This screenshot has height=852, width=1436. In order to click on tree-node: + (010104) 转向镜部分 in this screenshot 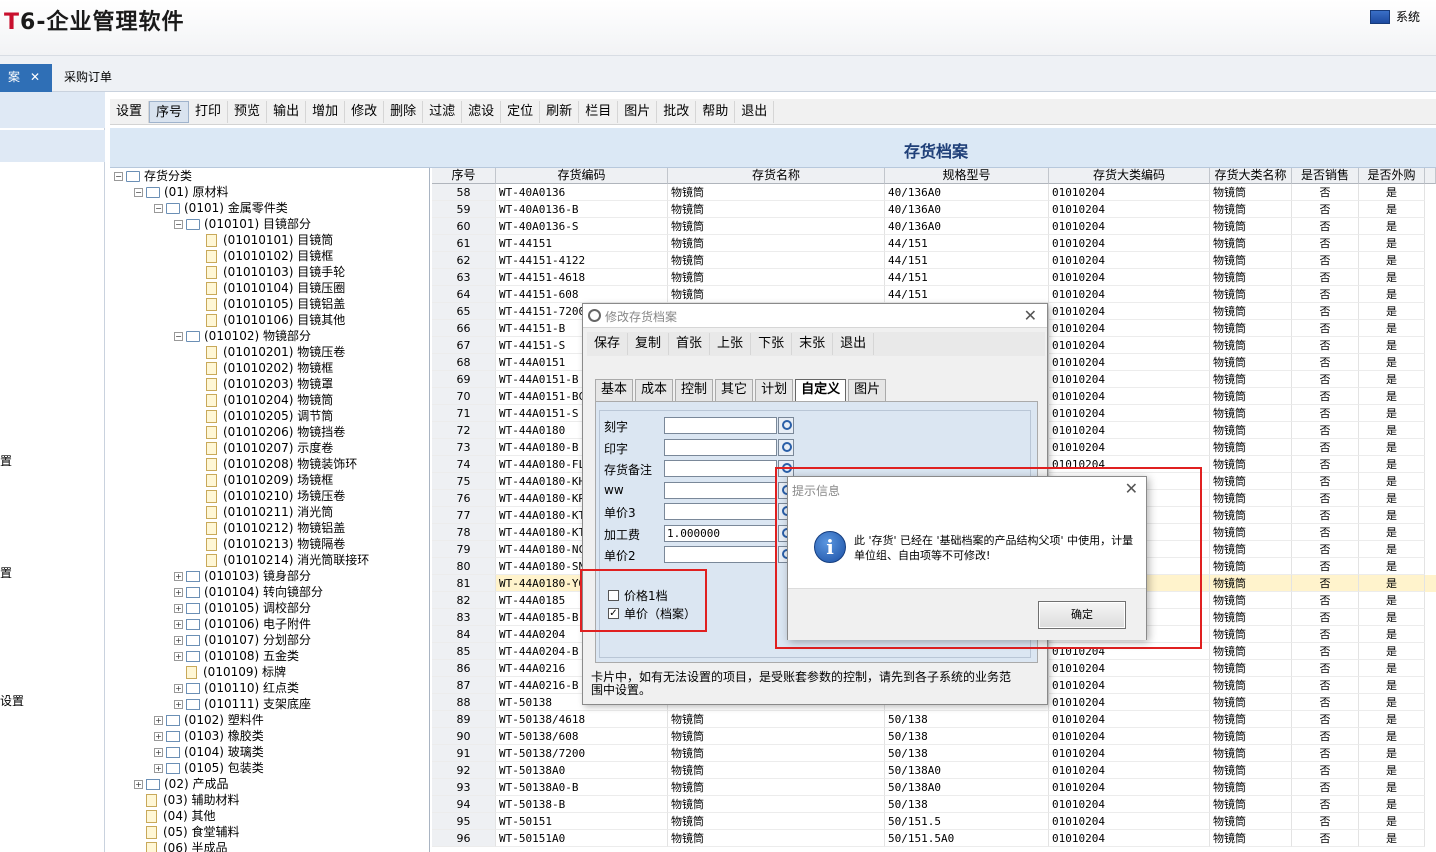, I will do `click(248, 592)`.